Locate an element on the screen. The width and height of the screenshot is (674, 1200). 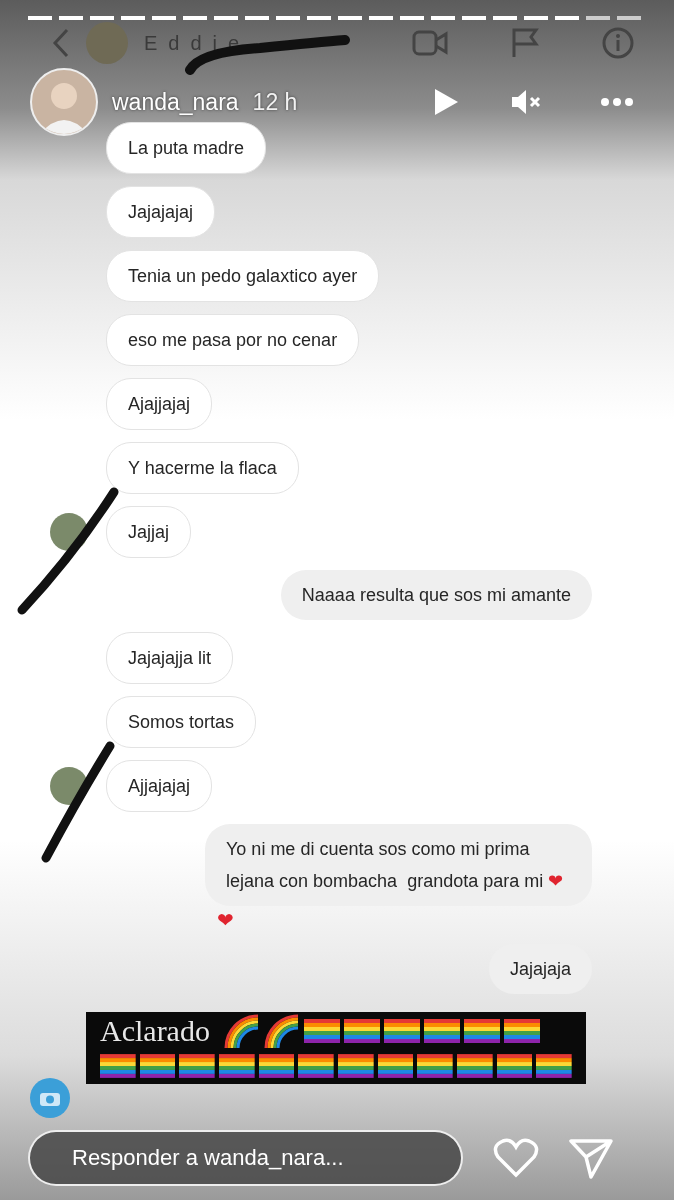
muted-speaker-icon is located at coordinates (526, 102).